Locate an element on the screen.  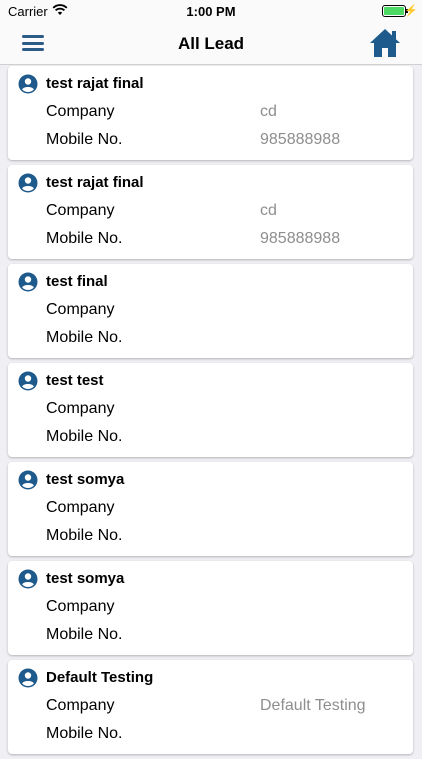
charging-icon: ⚡ is located at coordinates (411, 11).